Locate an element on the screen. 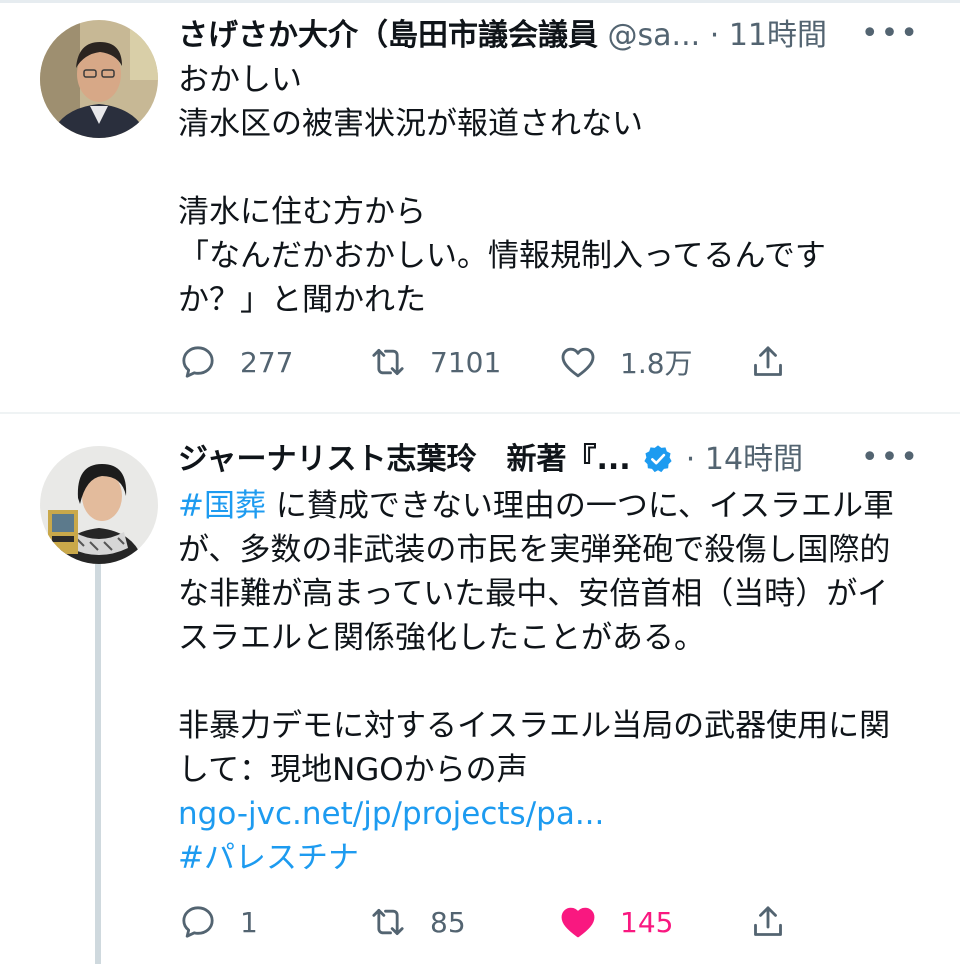  tweet-actions: 277 7101 1.8万 is located at coordinates (548, 362).